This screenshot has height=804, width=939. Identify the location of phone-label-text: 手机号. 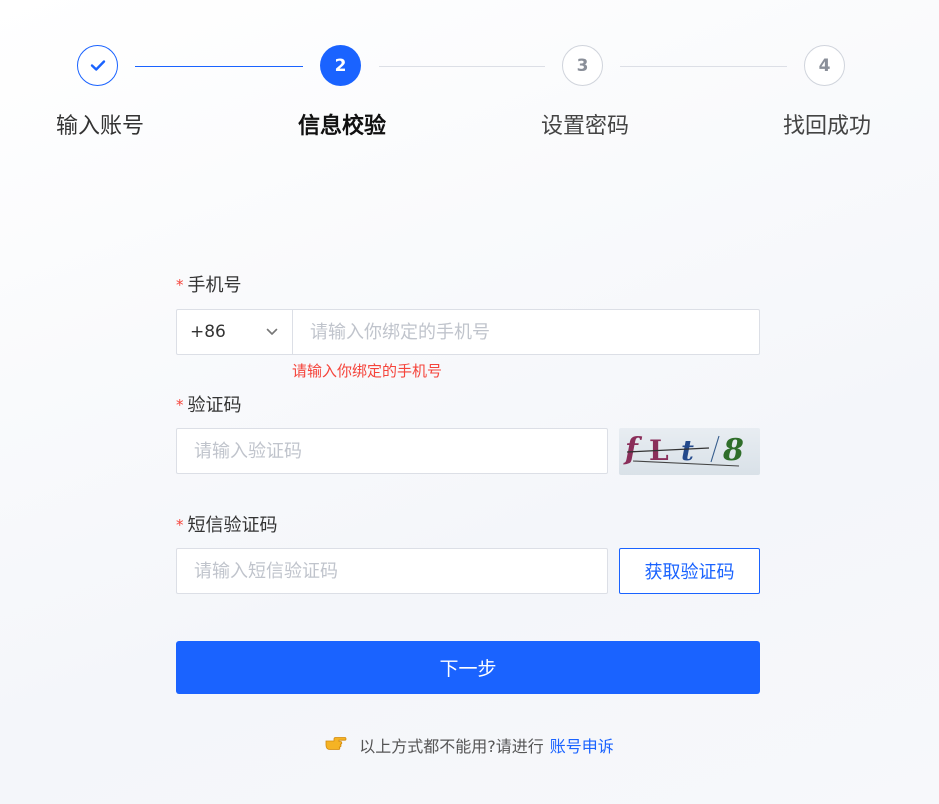
(214, 285).